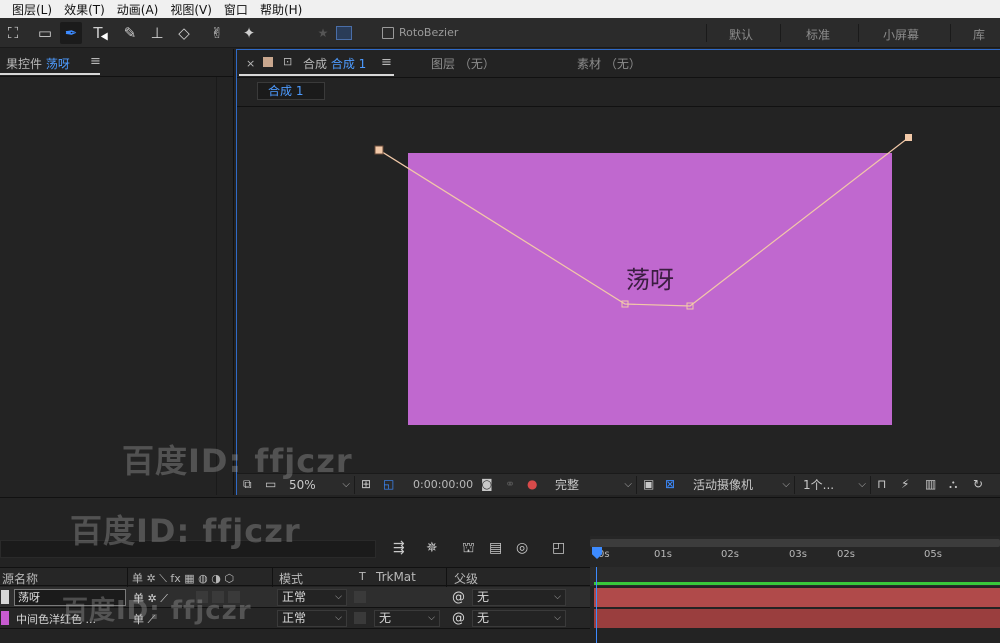 The image size is (1000, 643). I want to click on shy-layers-icon: ⛫, so click(468, 549).